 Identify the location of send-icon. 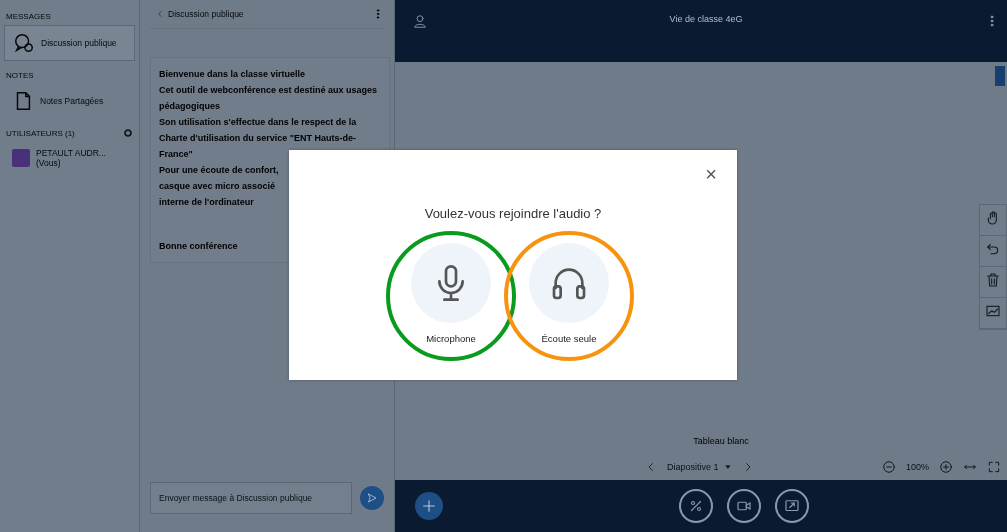
(372, 498).